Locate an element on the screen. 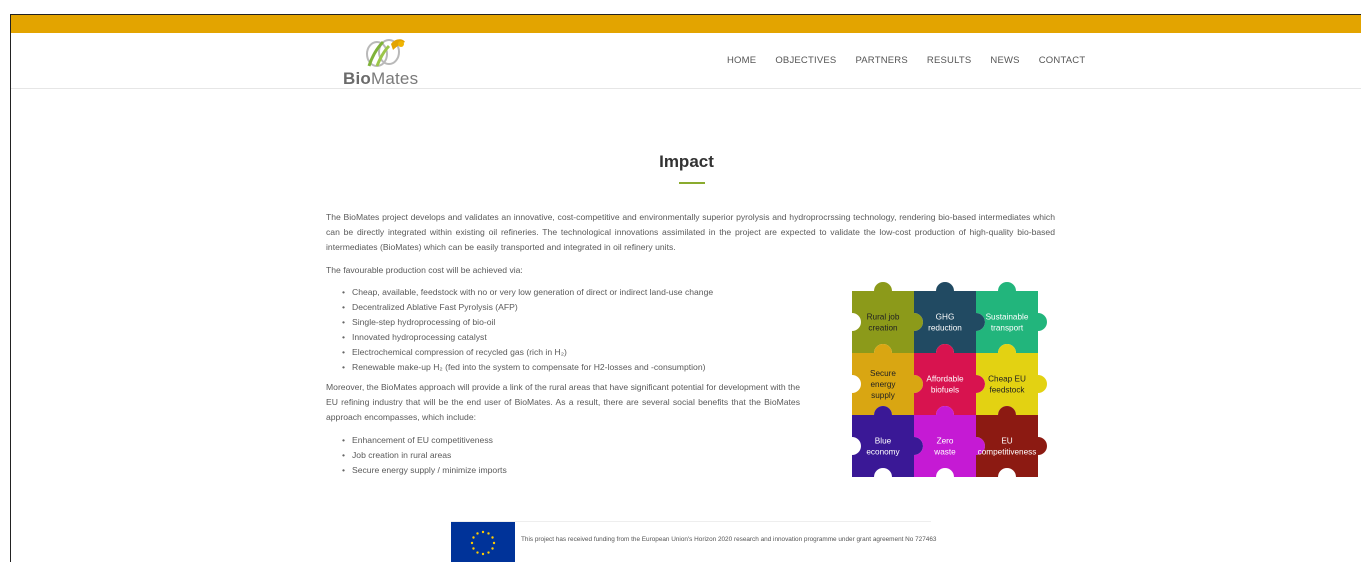  list-item: Secure energy supply / minimize imports is located at coordinates (566, 470).